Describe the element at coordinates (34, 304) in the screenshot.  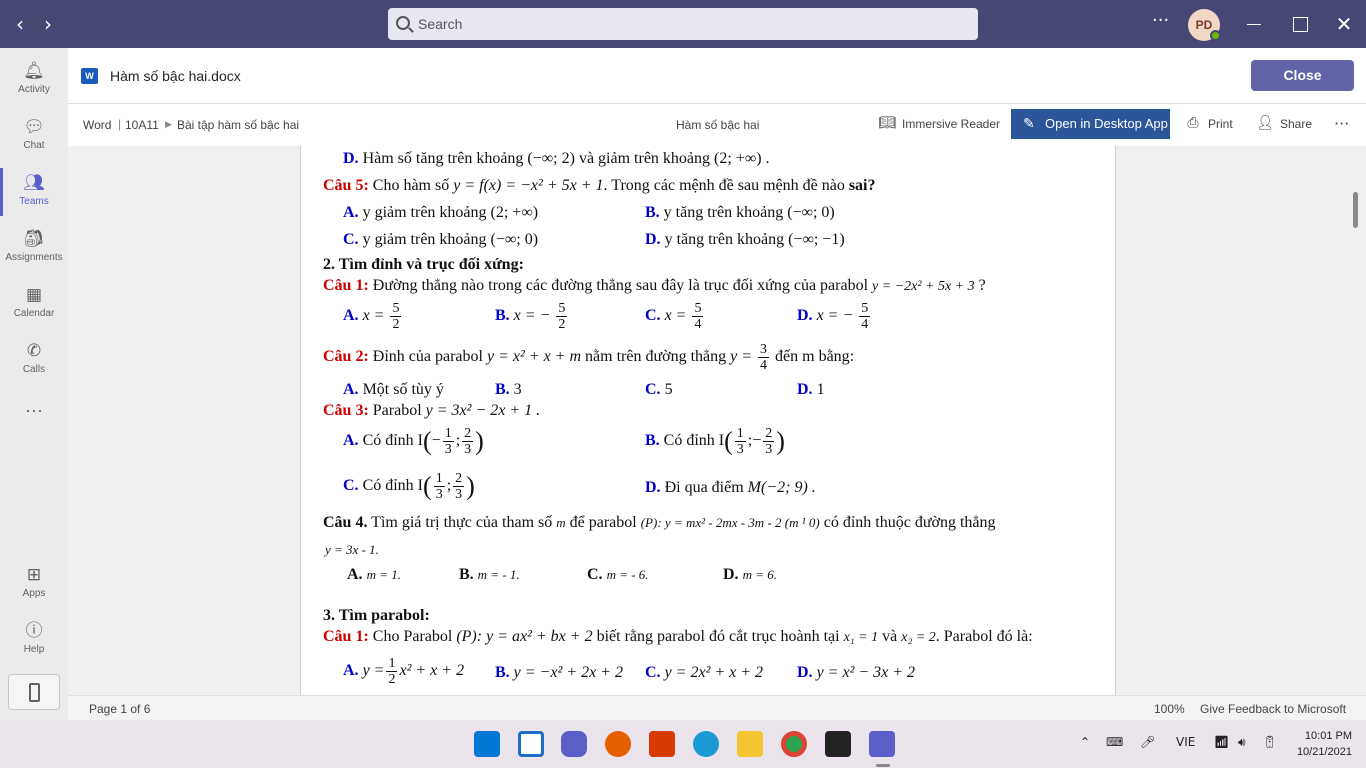
I see `rail-item-calendar: ▦ Calendar` at that location.